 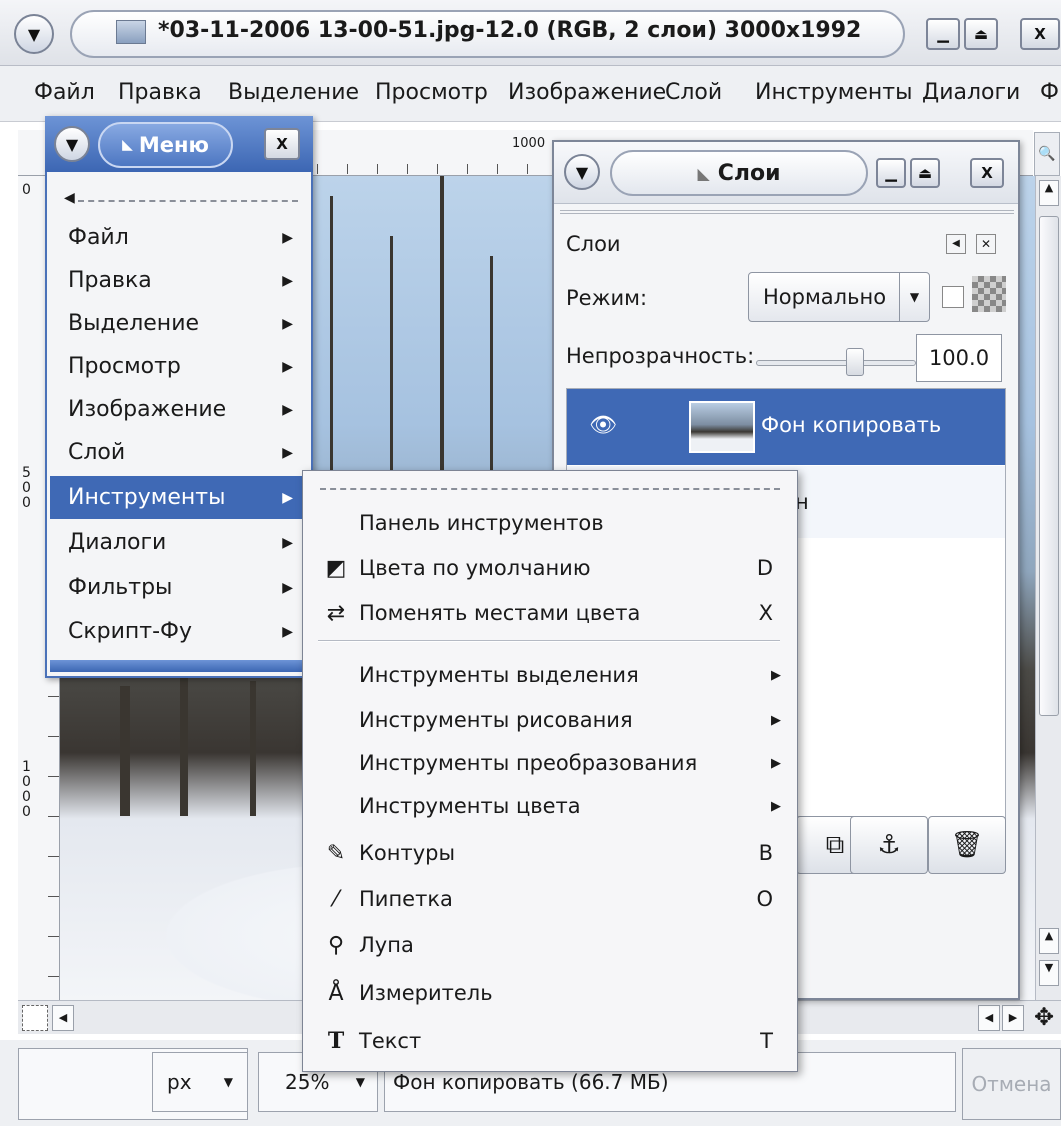 What do you see at coordinates (550, 993) in the screenshot?
I see `submenu-item-measure: Å Измеритель` at bounding box center [550, 993].